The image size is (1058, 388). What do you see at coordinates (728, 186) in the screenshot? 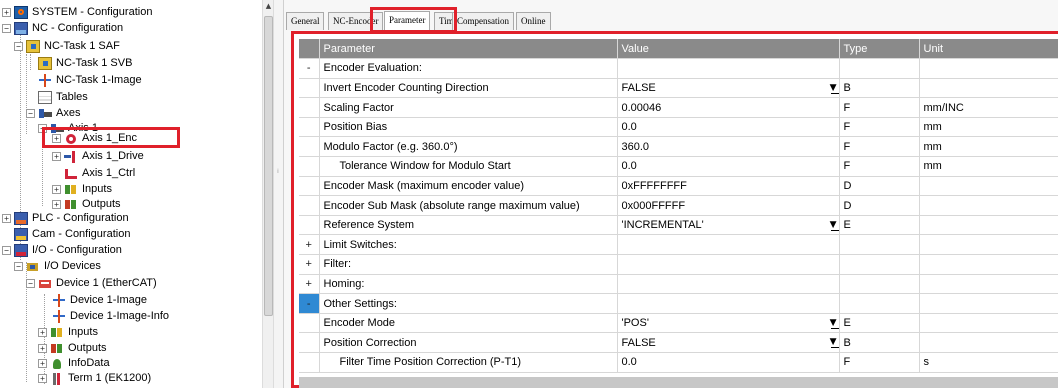
I see `param-value: 0xFFFFFFFF` at bounding box center [728, 186].